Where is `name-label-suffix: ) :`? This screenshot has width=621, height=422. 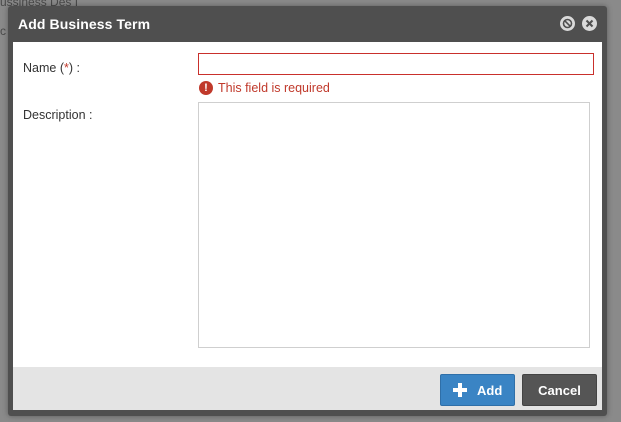
name-label-suffix: ) : is located at coordinates (74, 68).